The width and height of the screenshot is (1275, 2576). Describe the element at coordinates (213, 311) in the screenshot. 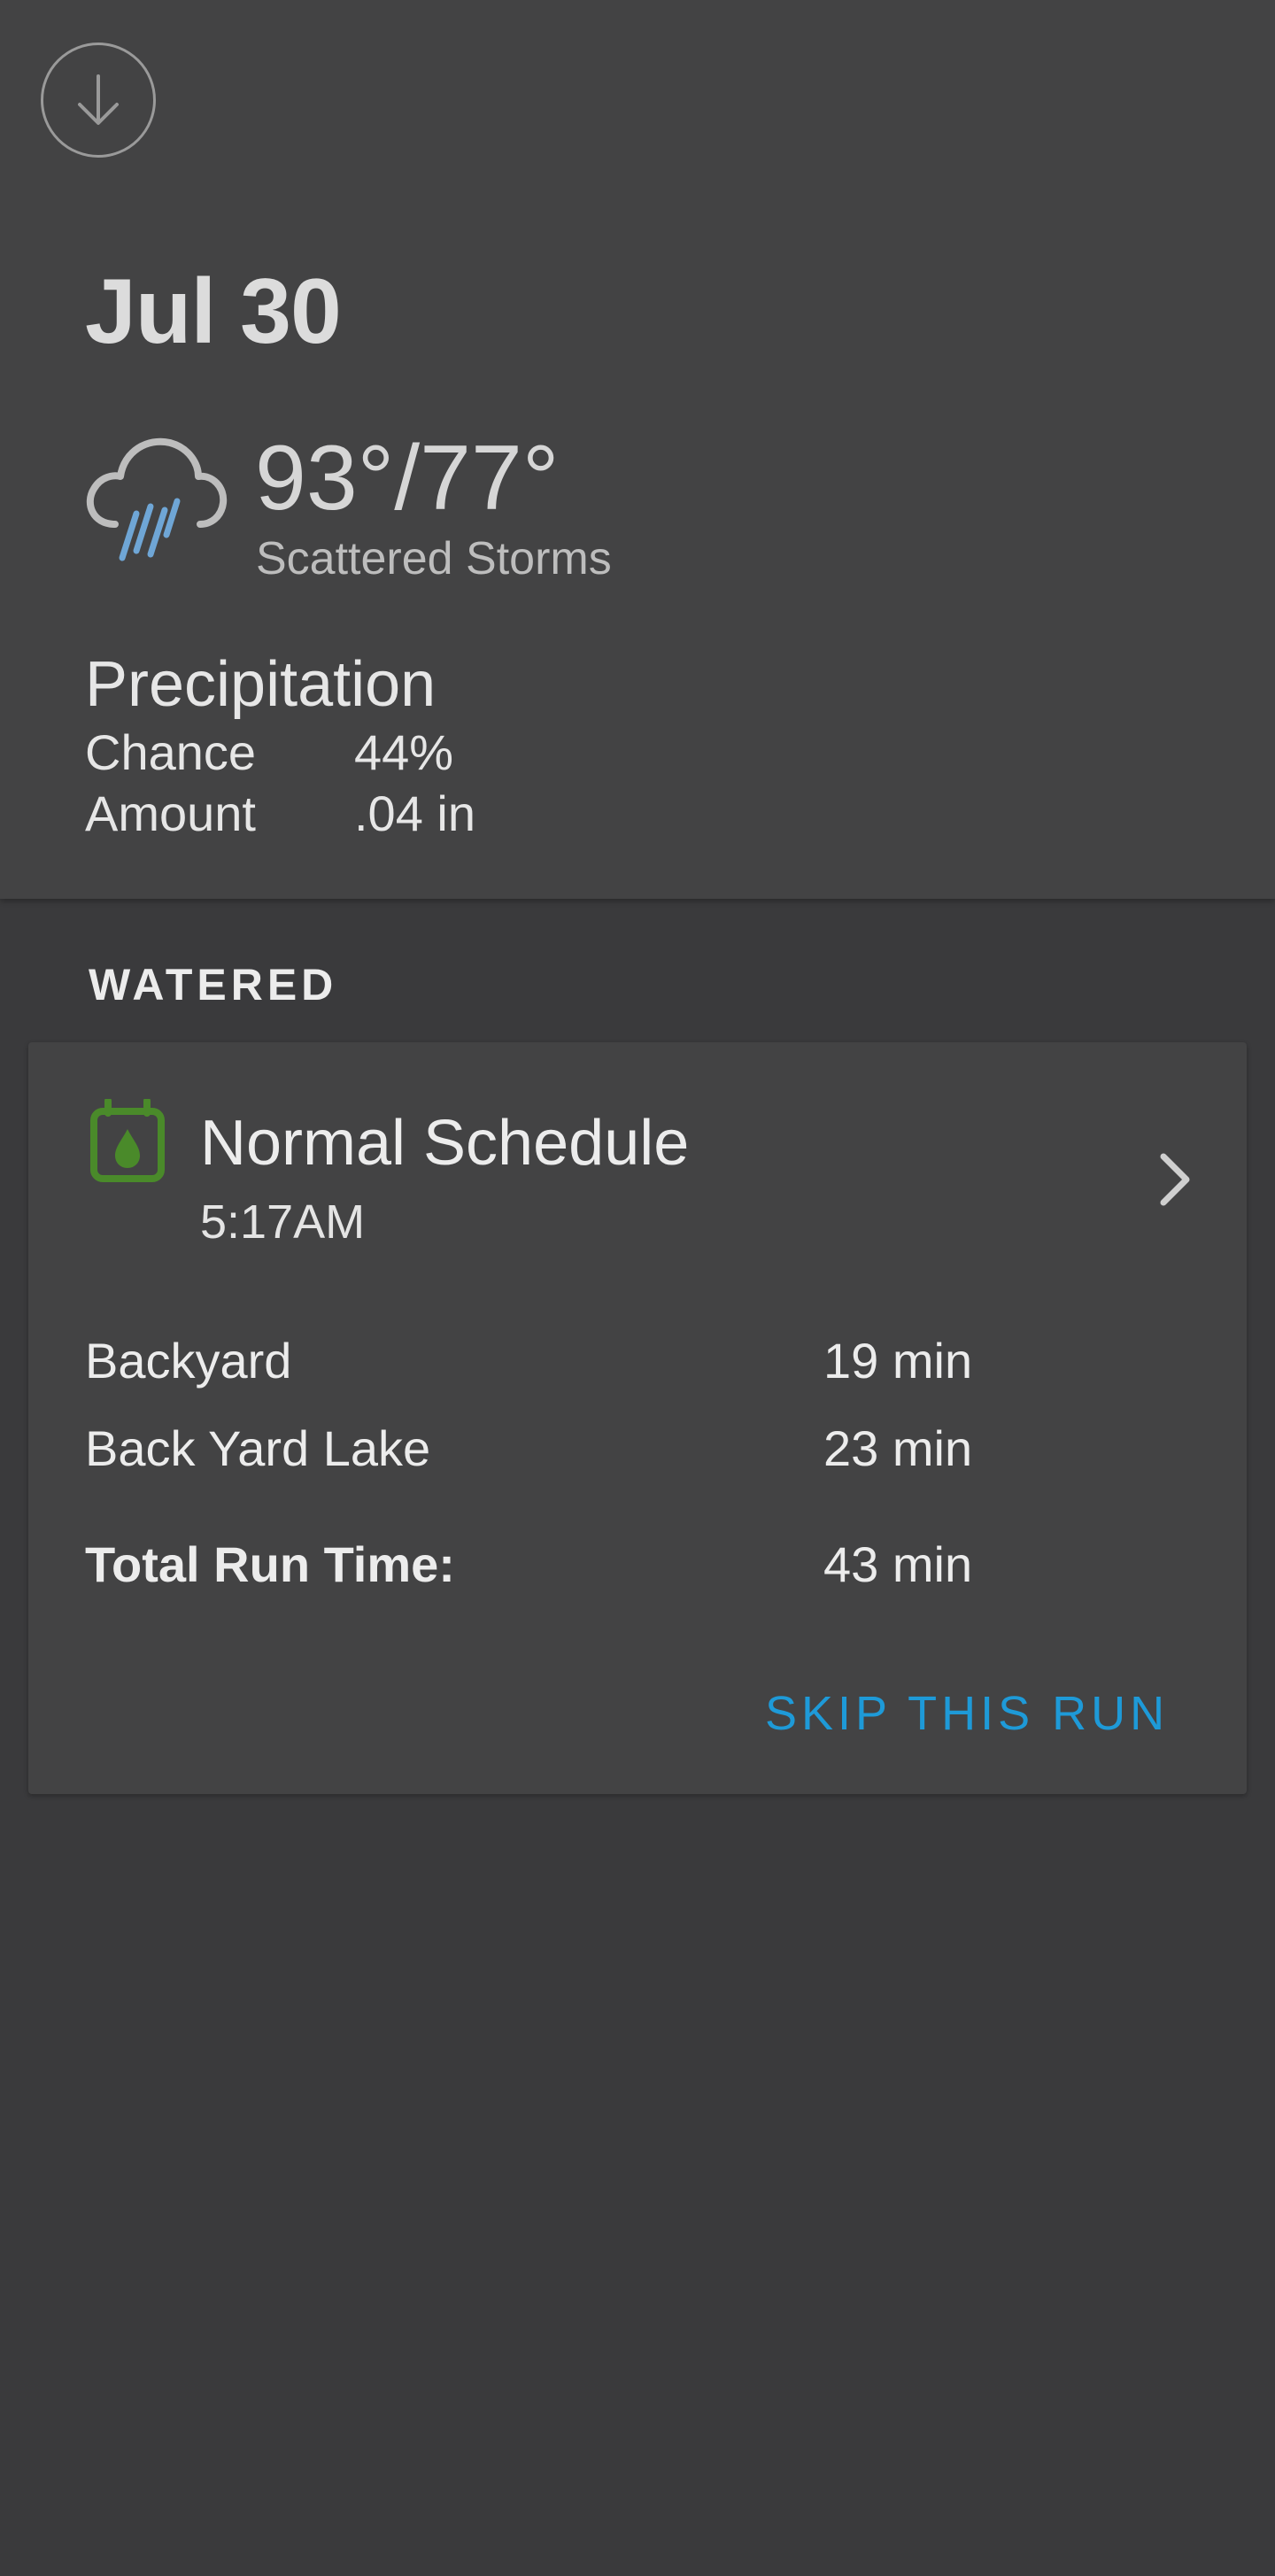

I see `date-title: Jul 30` at that location.